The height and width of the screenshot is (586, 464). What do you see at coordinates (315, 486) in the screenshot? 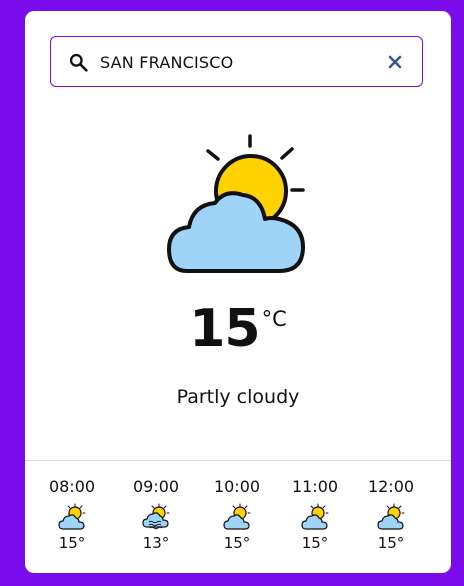
I see `hourly-time: 11:00` at bounding box center [315, 486].